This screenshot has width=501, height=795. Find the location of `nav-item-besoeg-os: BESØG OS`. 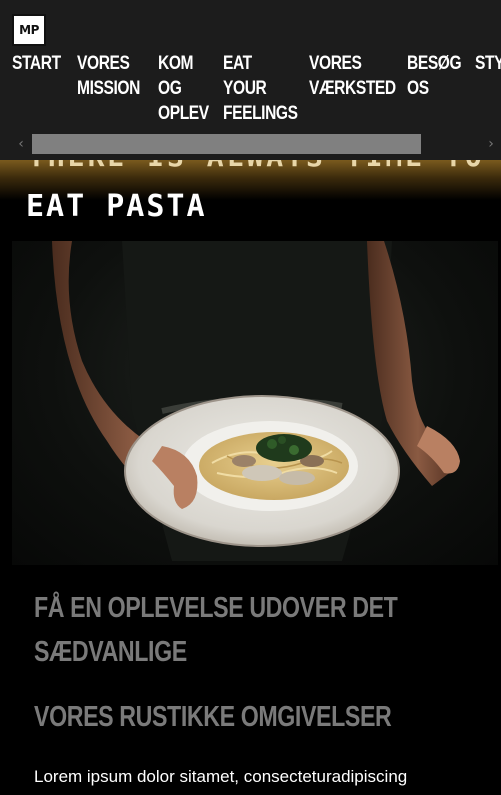

nav-item-besoeg-os: BESØG OS is located at coordinates (434, 76).